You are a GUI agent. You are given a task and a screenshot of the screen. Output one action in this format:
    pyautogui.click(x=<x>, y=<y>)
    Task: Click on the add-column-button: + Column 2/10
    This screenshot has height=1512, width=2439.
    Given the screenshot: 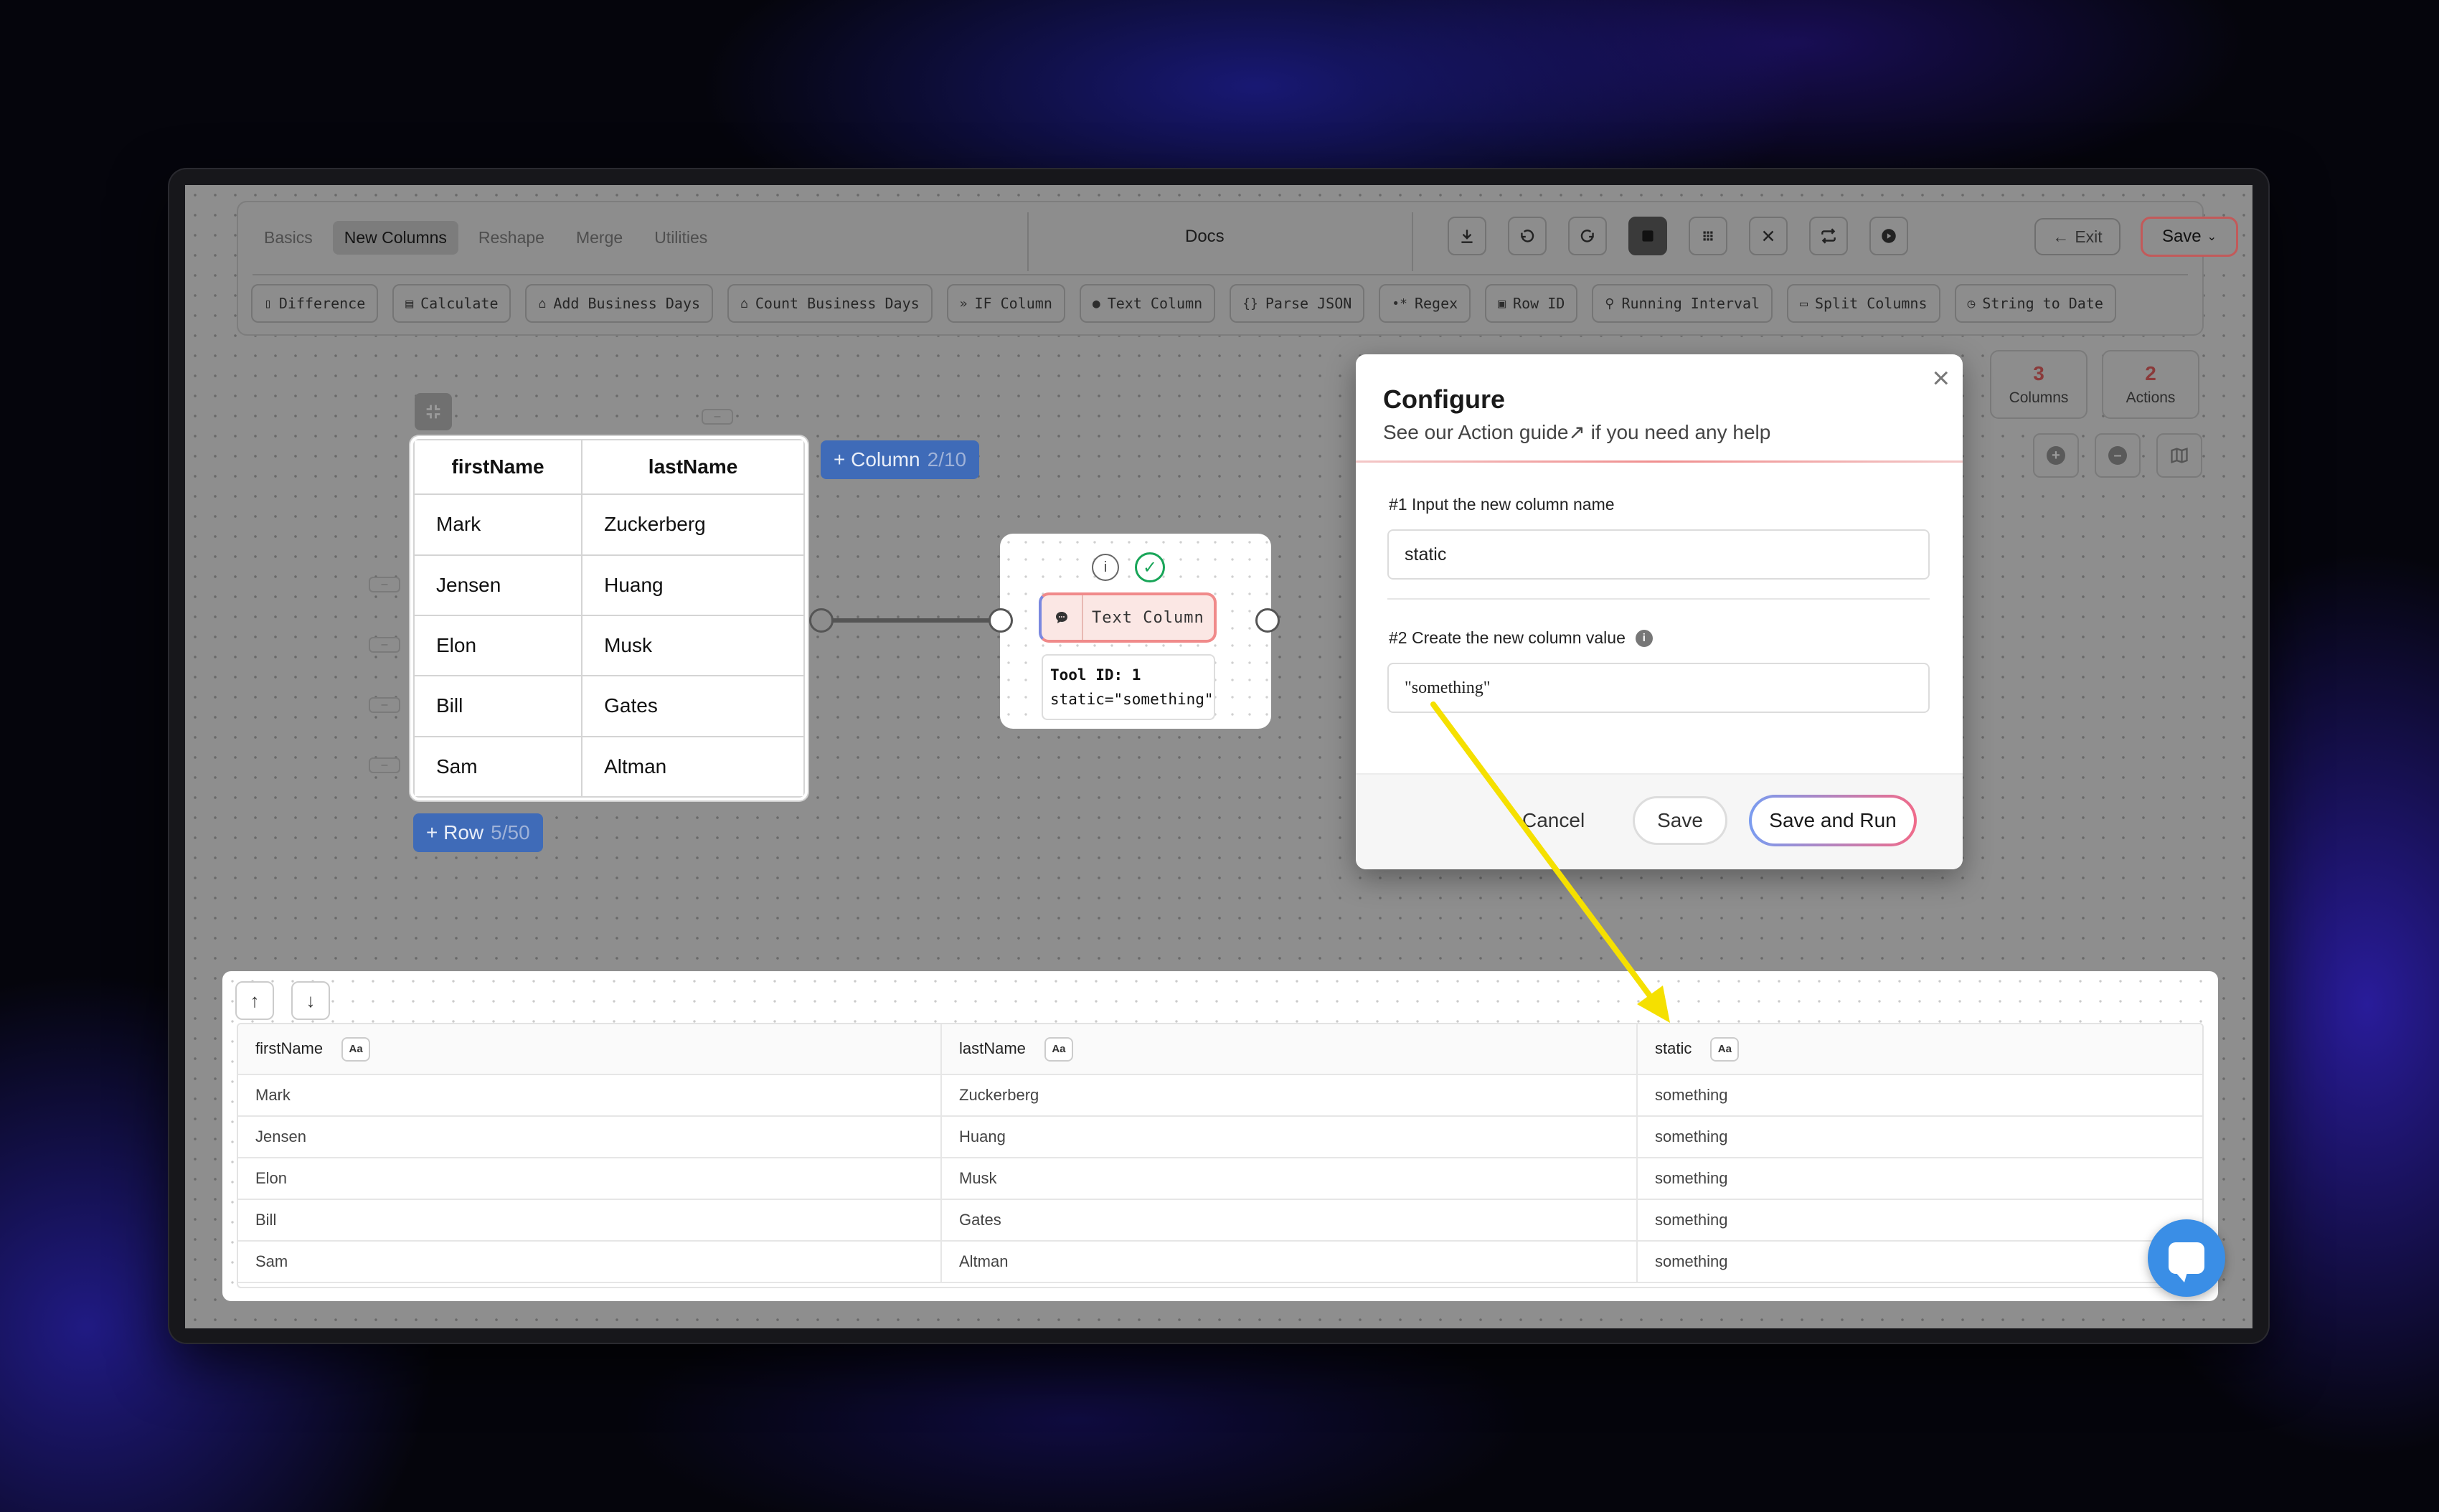 What is the action you would take?
    pyautogui.click(x=900, y=459)
    